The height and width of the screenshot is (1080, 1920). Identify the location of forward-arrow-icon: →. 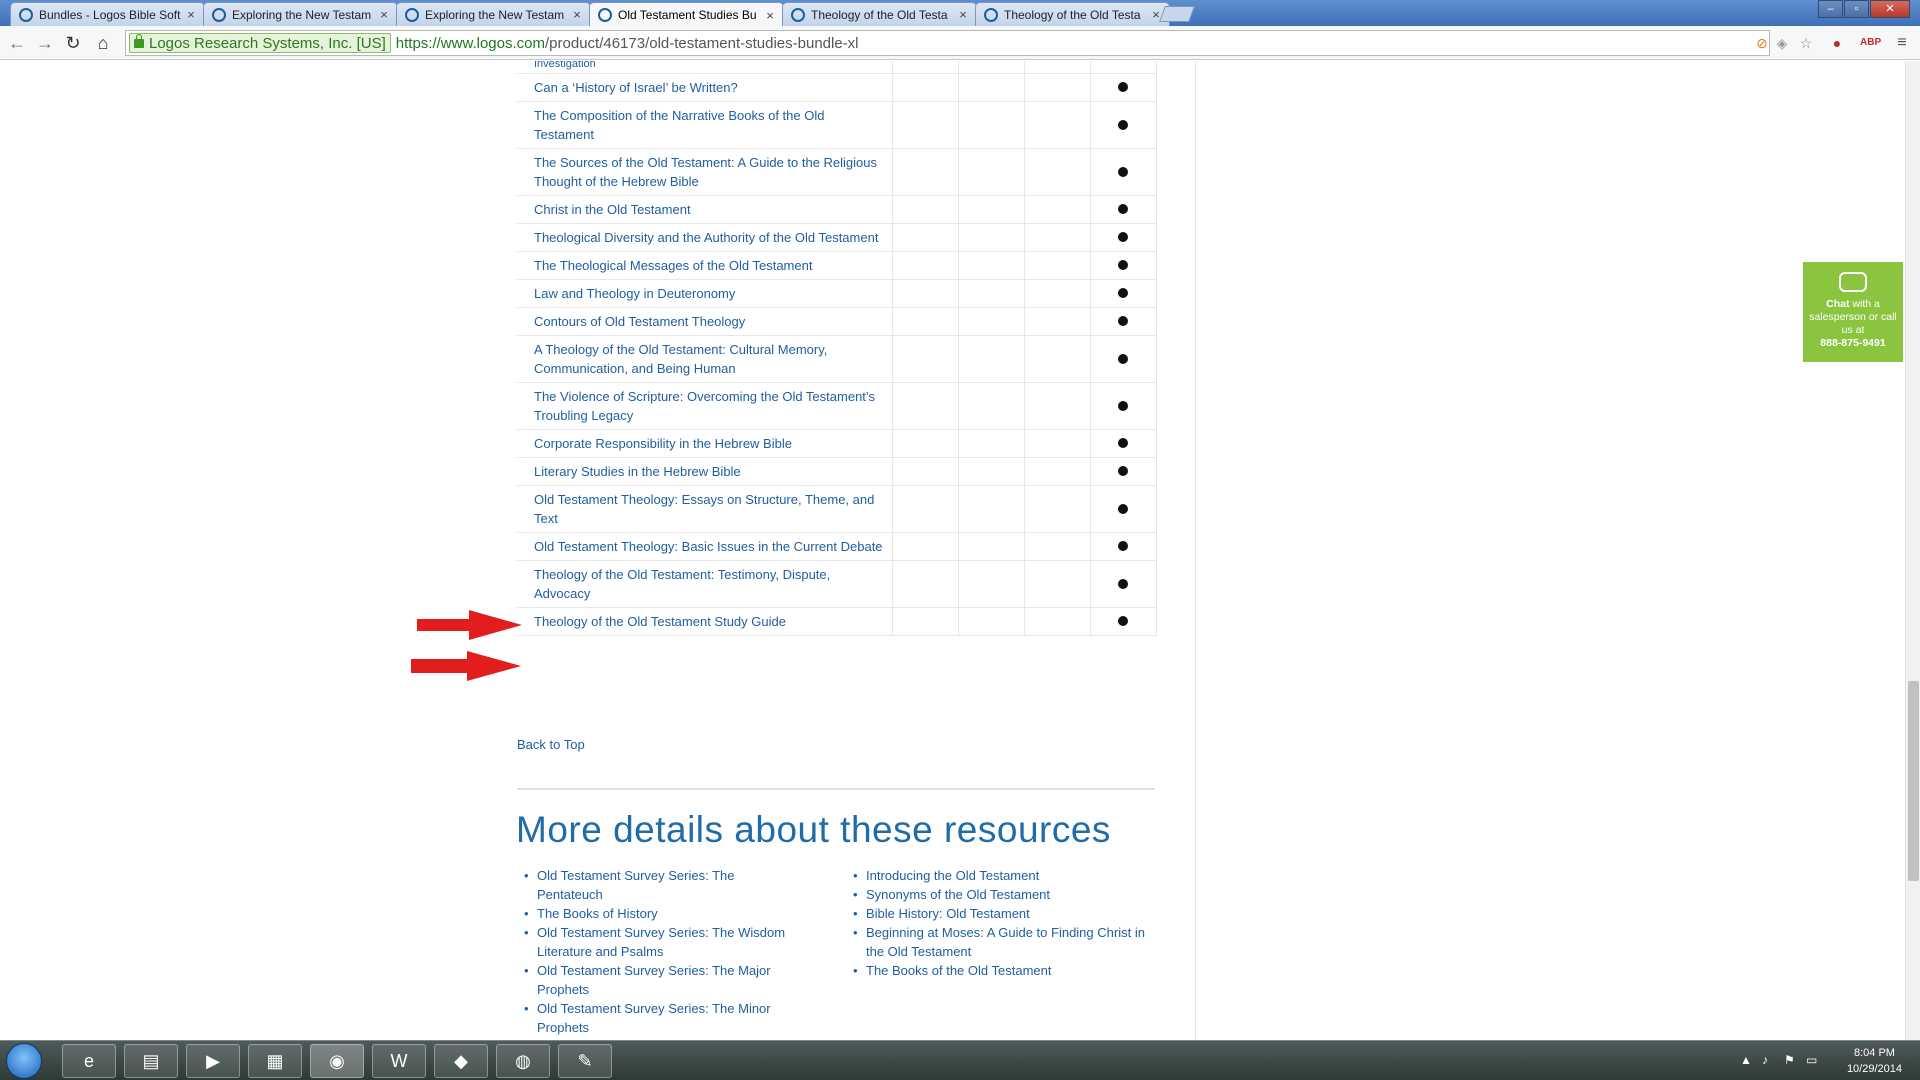
(45, 43).